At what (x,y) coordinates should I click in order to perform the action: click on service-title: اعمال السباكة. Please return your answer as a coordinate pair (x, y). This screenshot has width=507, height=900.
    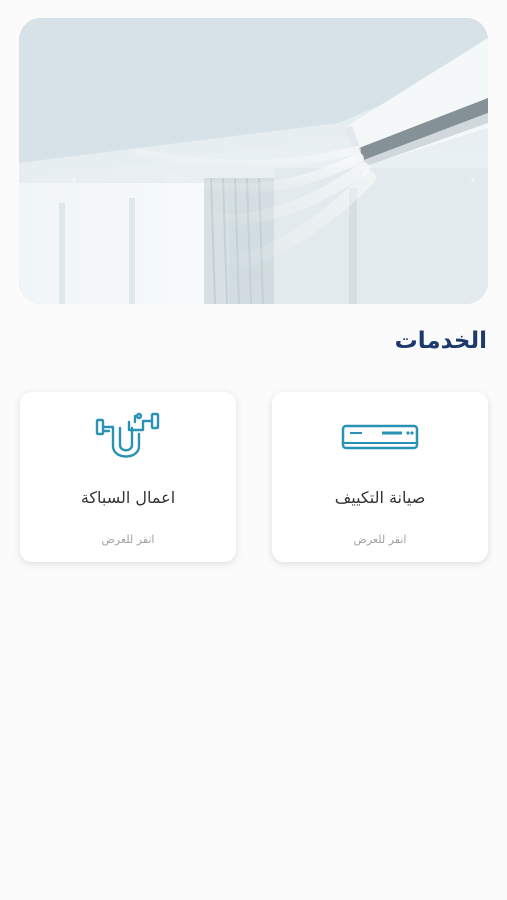
    Looking at the image, I should click on (128, 497).